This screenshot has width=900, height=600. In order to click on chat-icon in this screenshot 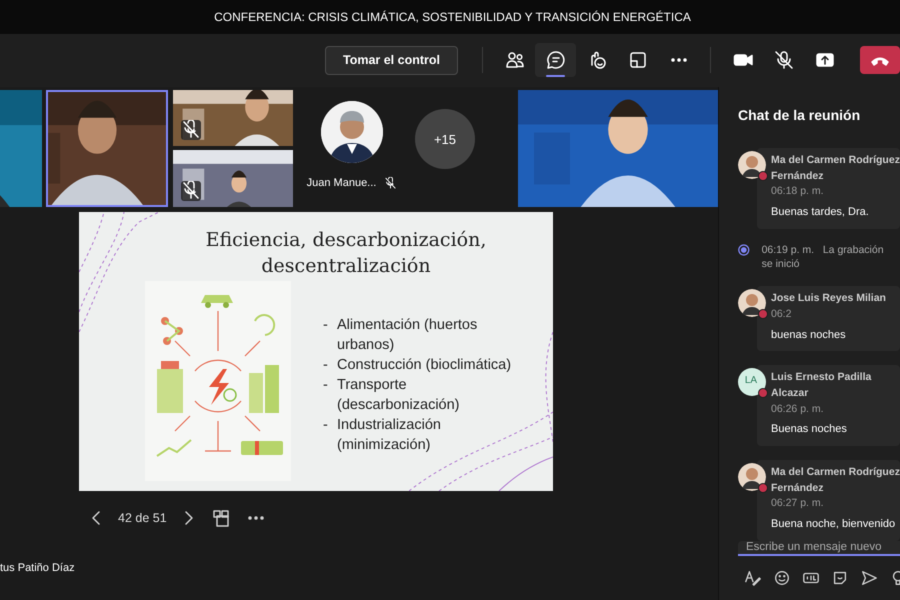, I will do `click(556, 60)`.